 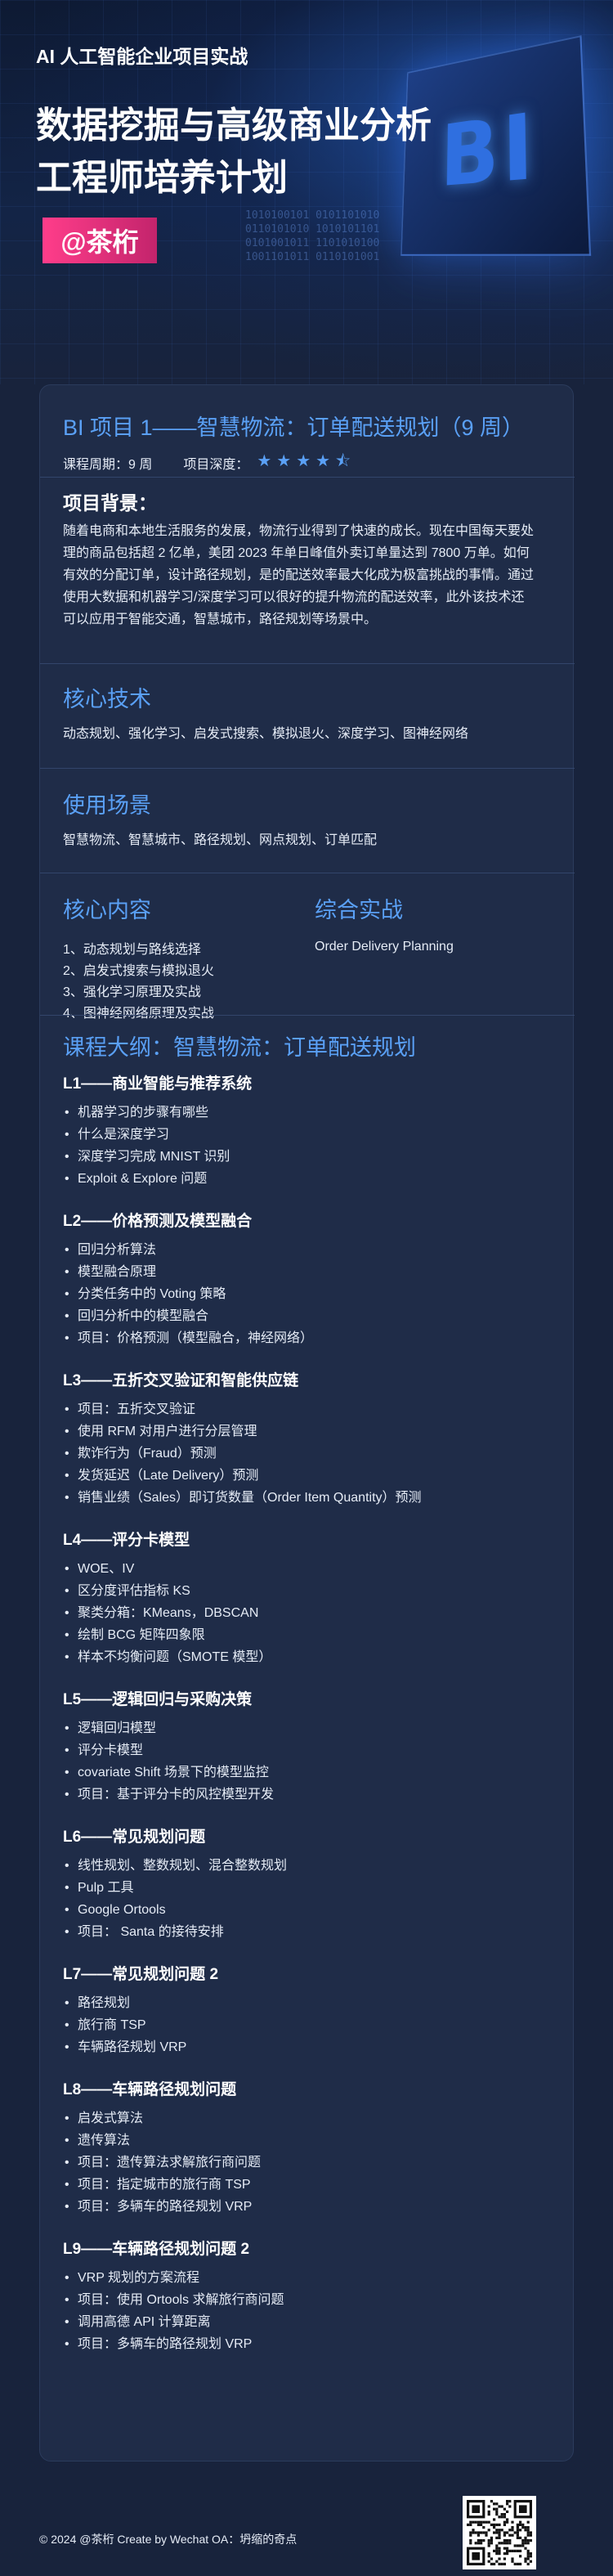 I want to click on project-meta: 课程周期：9 周 项目深度： ★★★★⯪, so click(x=210, y=463).